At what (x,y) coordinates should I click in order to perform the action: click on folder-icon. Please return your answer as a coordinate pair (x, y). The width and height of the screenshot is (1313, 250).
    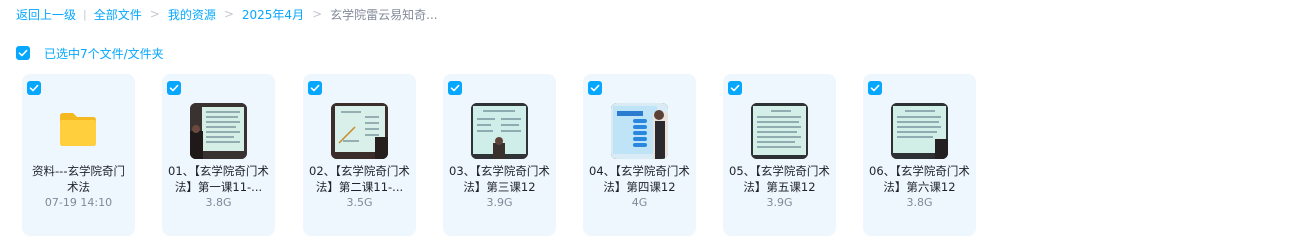
    Looking at the image, I should click on (78, 129).